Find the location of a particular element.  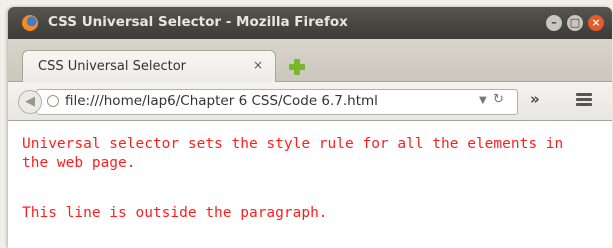

reload-icon: ↻ is located at coordinates (498, 99).